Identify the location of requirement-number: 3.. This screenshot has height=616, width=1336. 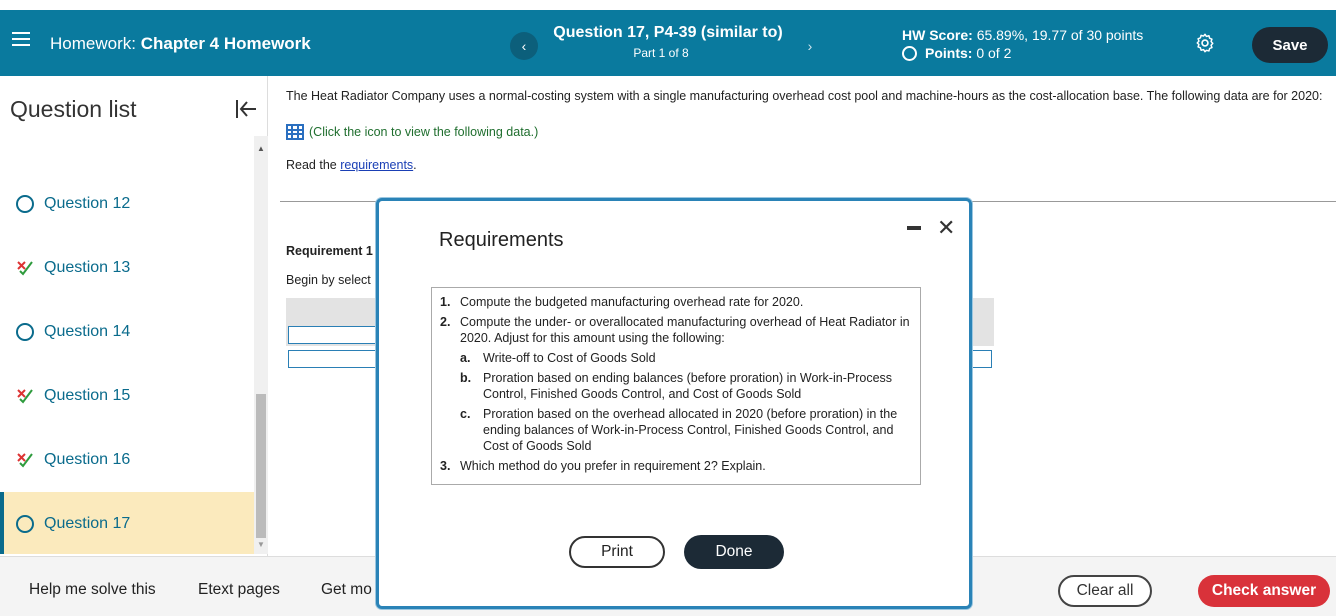
(445, 466).